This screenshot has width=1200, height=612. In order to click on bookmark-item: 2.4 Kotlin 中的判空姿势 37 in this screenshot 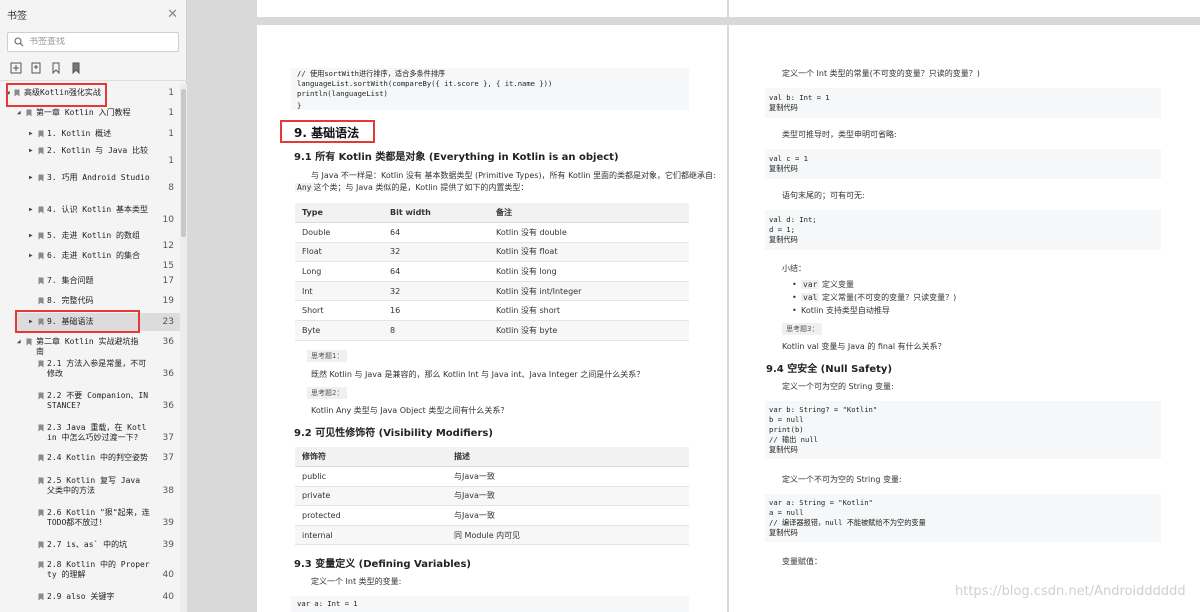, I will do `click(90, 458)`.